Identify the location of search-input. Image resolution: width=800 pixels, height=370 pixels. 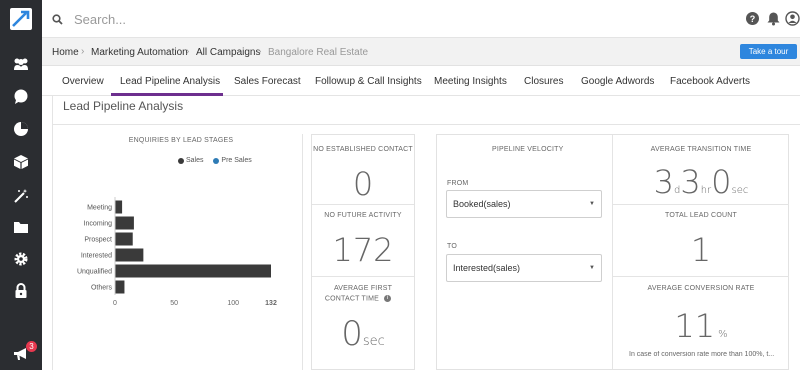
(324, 19).